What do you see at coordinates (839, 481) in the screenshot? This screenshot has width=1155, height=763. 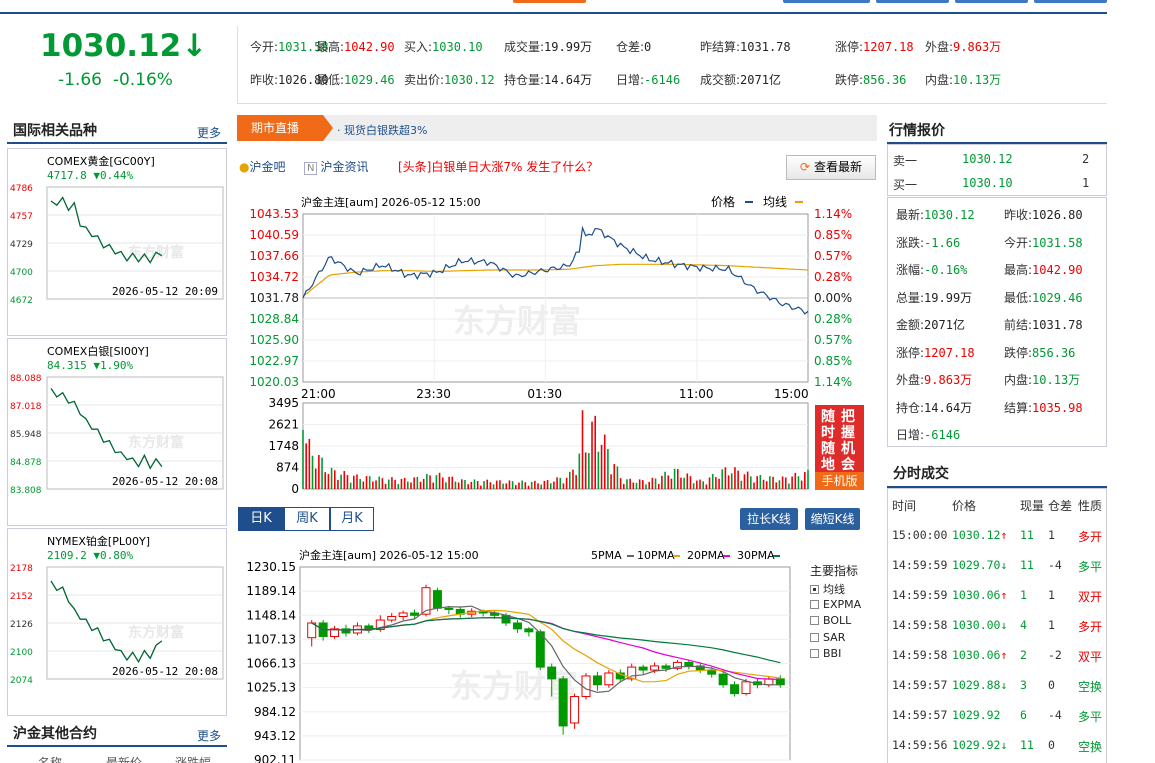 I see `mobile-version-label: 手机版` at bounding box center [839, 481].